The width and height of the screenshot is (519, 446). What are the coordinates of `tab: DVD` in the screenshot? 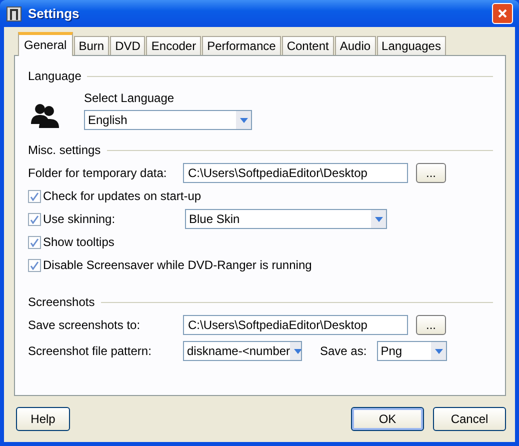 It's located at (128, 45).